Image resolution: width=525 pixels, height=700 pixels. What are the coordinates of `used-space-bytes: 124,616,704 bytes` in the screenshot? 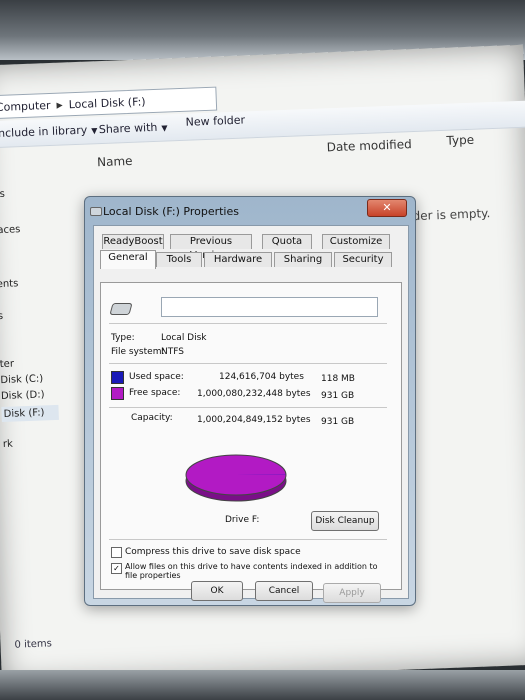 It's located at (261, 377).